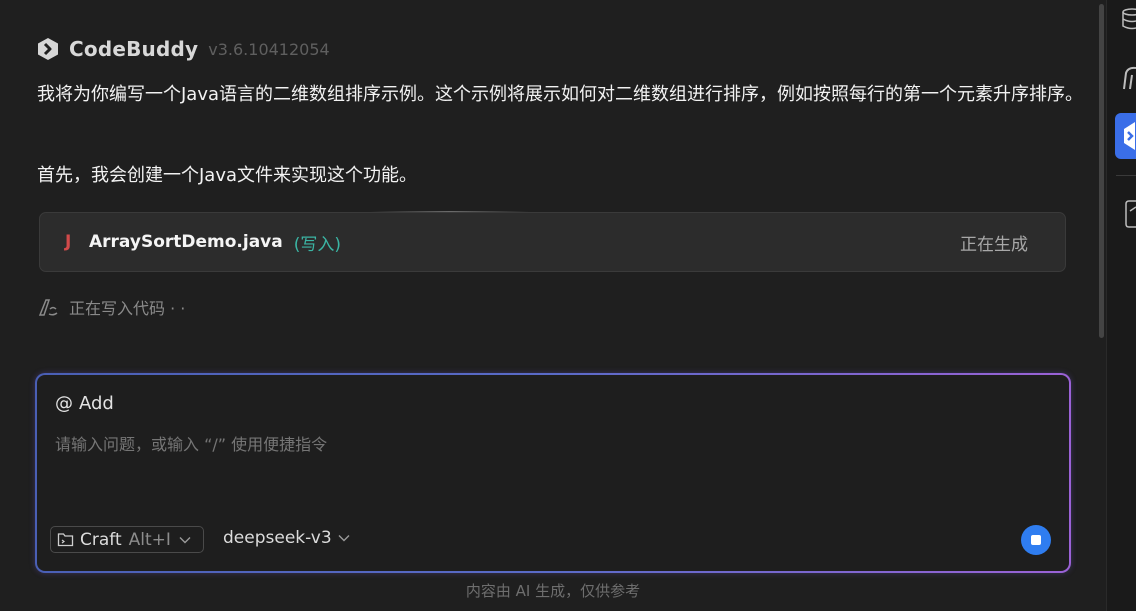 This screenshot has height=611, width=1136. I want to click on folder-icon, so click(65, 540).